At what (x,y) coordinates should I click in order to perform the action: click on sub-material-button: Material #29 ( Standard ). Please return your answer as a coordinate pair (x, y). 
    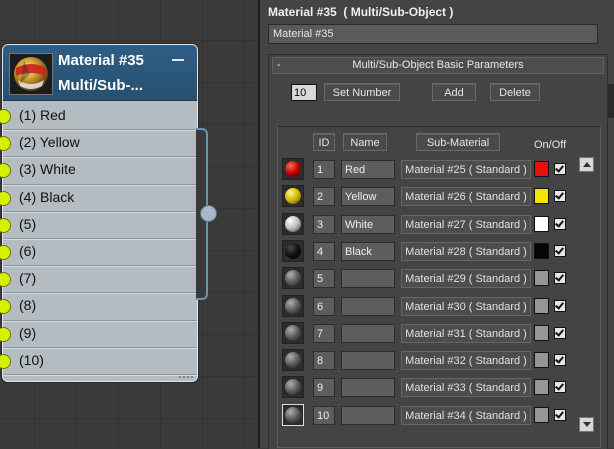
    Looking at the image, I should click on (466, 279).